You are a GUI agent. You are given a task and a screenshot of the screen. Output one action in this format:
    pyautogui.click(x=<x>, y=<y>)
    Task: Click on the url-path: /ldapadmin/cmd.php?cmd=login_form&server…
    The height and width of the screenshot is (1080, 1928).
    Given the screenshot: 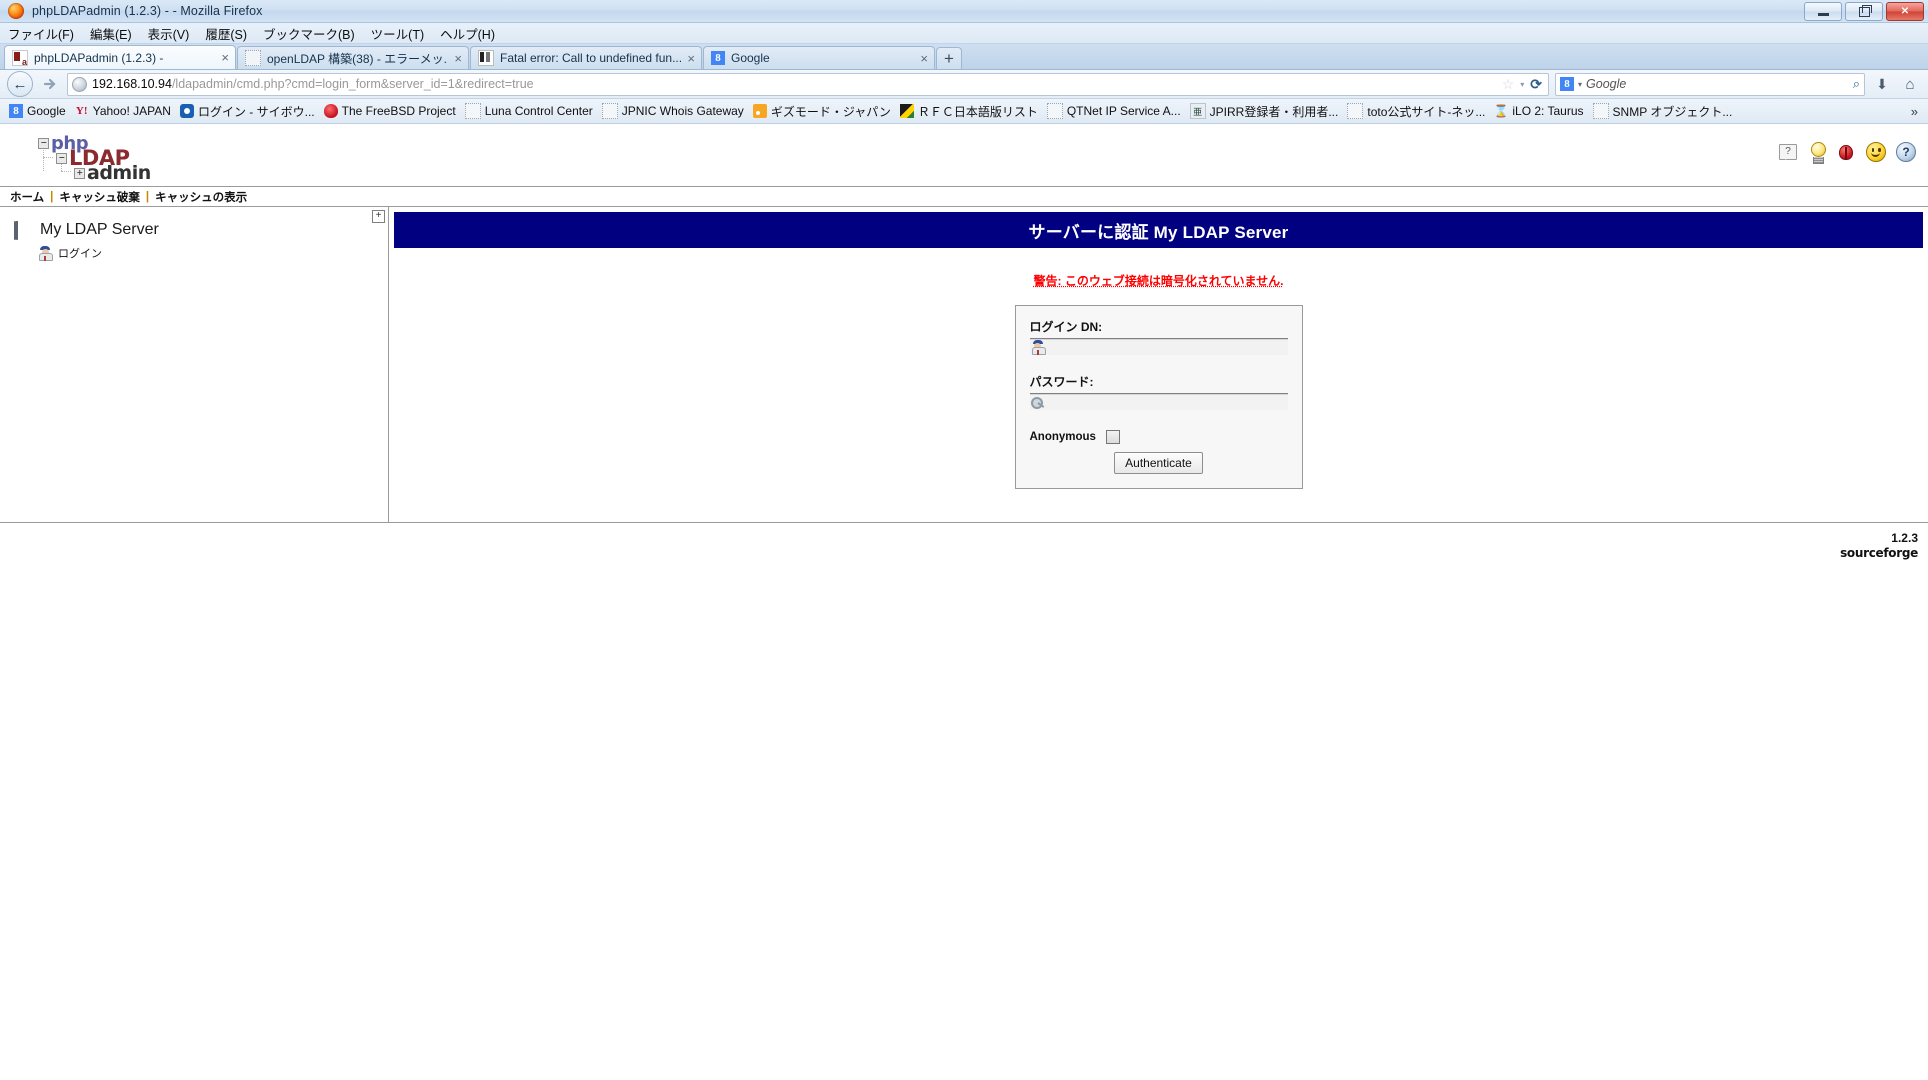 What is the action you would take?
    pyautogui.click(x=352, y=84)
    